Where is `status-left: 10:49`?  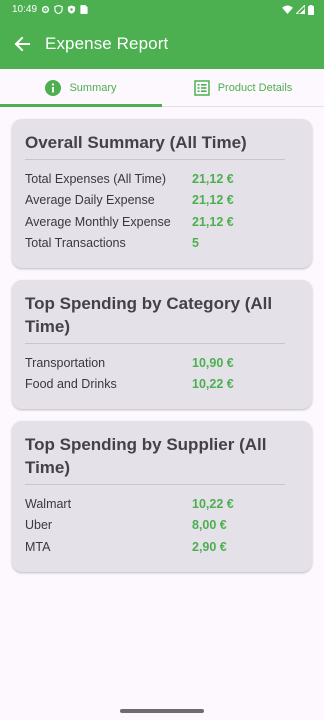 status-left: 10:49 is located at coordinates (50, 9).